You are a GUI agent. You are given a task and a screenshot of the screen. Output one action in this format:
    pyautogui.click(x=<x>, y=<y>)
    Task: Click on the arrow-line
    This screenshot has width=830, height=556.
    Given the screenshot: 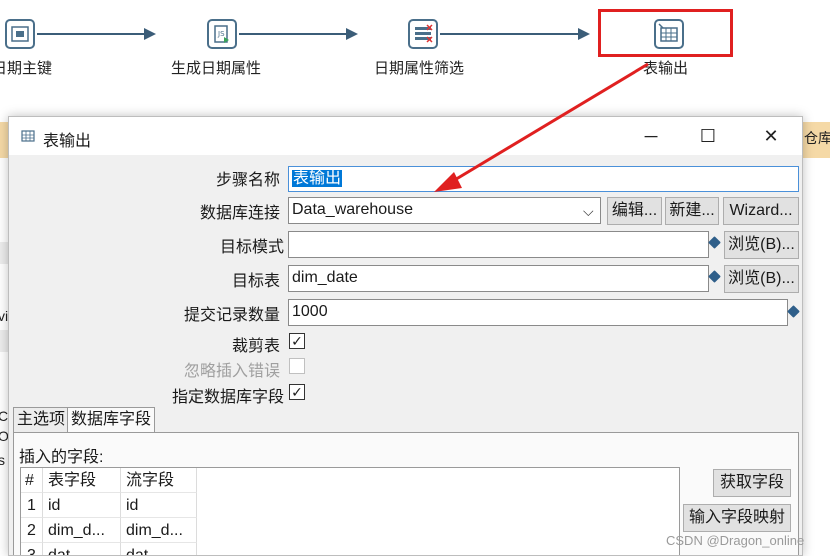 What is the action you would take?
    pyautogui.click(x=548, y=124)
    